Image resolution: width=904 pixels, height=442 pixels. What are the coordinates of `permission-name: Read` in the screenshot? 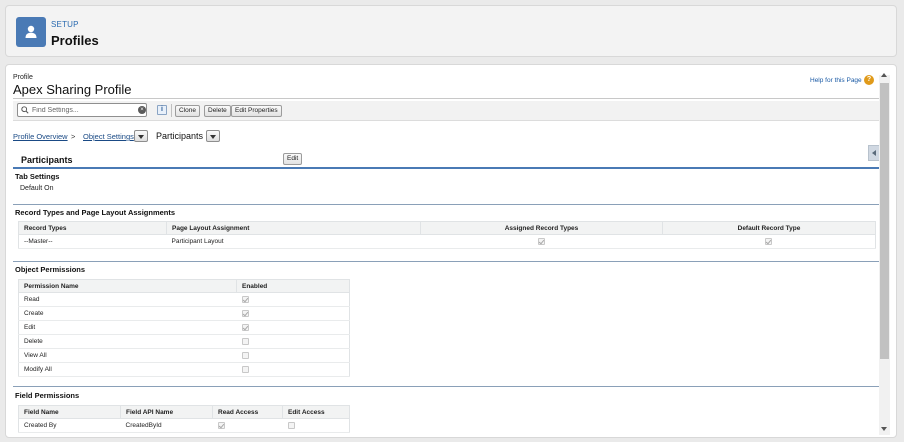 It's located at (127, 299).